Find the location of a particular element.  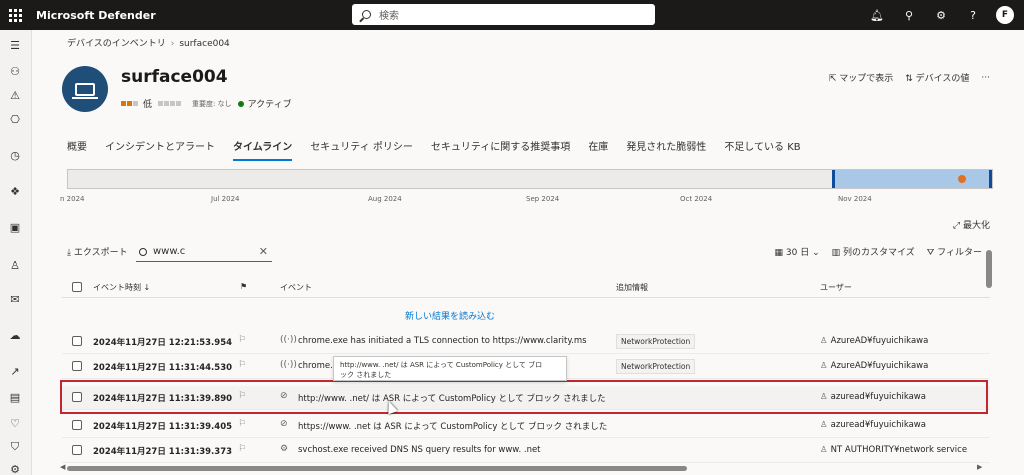

horizontal-scrollbar is located at coordinates (377, 468).